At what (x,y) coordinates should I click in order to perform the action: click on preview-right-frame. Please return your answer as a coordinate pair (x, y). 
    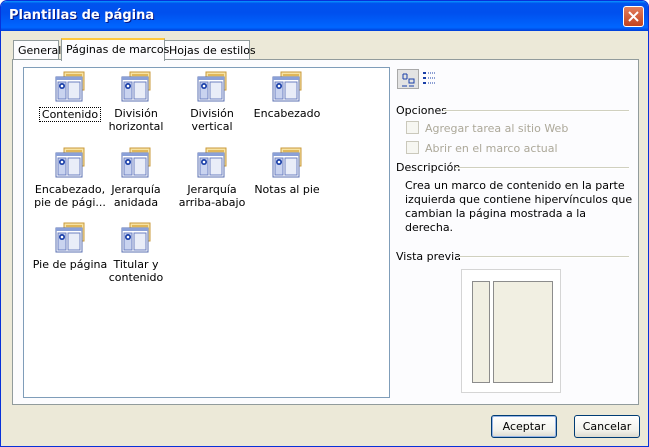
    Looking at the image, I should click on (523, 332).